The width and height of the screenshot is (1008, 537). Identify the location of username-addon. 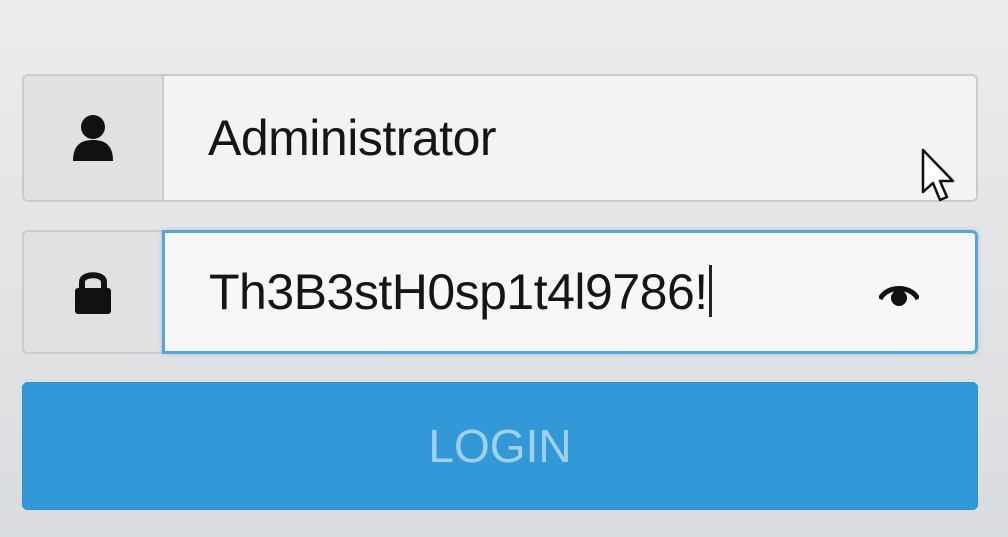
(92, 138).